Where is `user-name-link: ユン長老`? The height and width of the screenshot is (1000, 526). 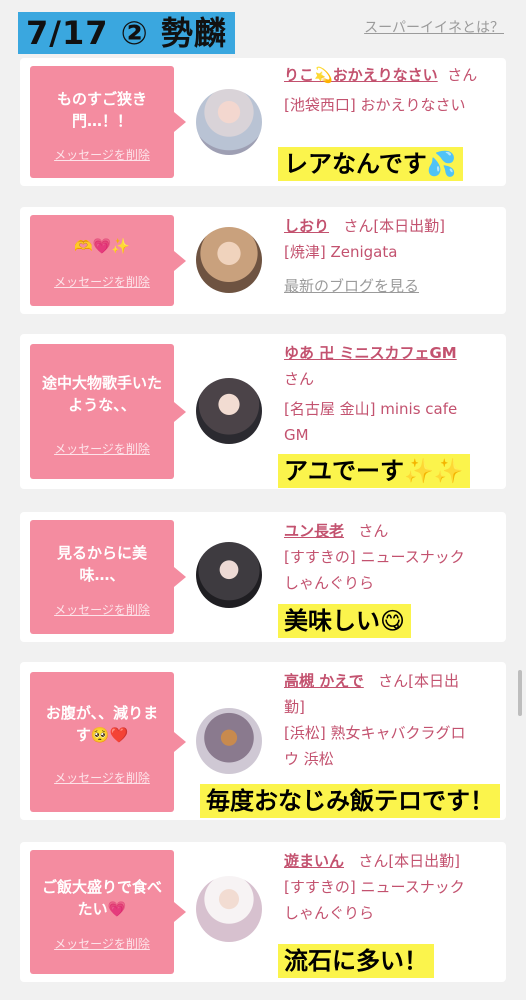 user-name-link: ユン長老 is located at coordinates (314, 531).